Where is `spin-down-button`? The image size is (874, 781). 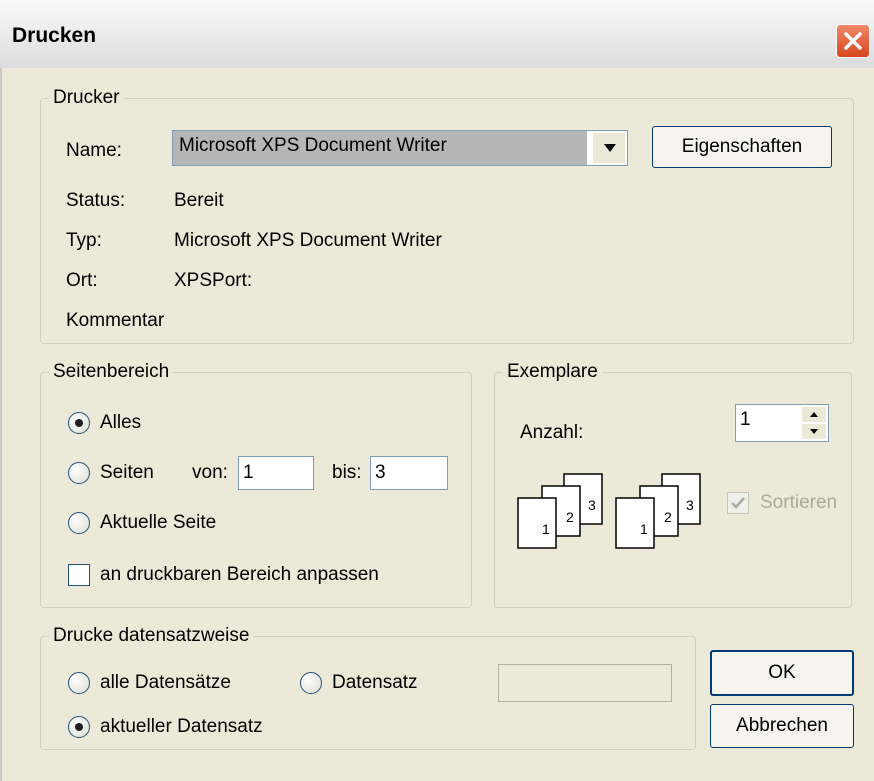 spin-down-button is located at coordinates (814, 431).